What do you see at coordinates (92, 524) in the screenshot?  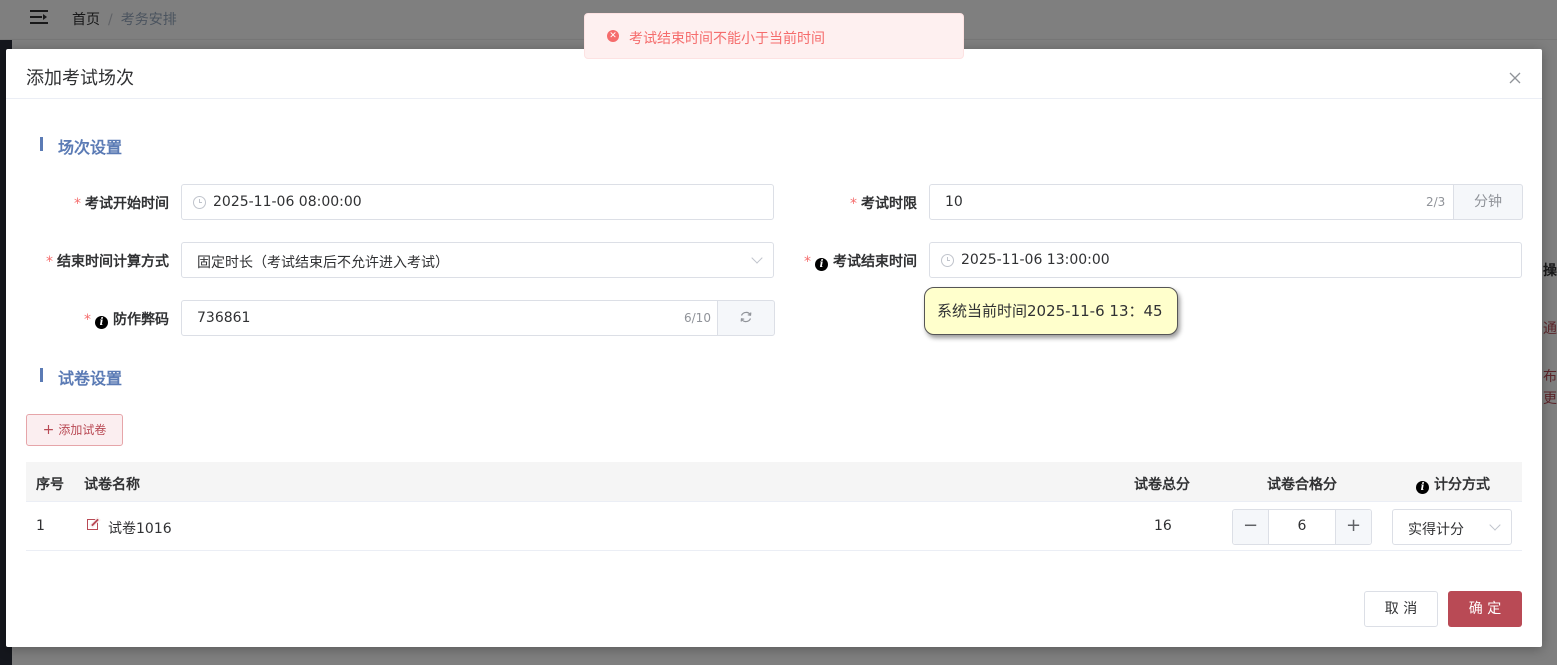 I see `edit-icon` at bounding box center [92, 524].